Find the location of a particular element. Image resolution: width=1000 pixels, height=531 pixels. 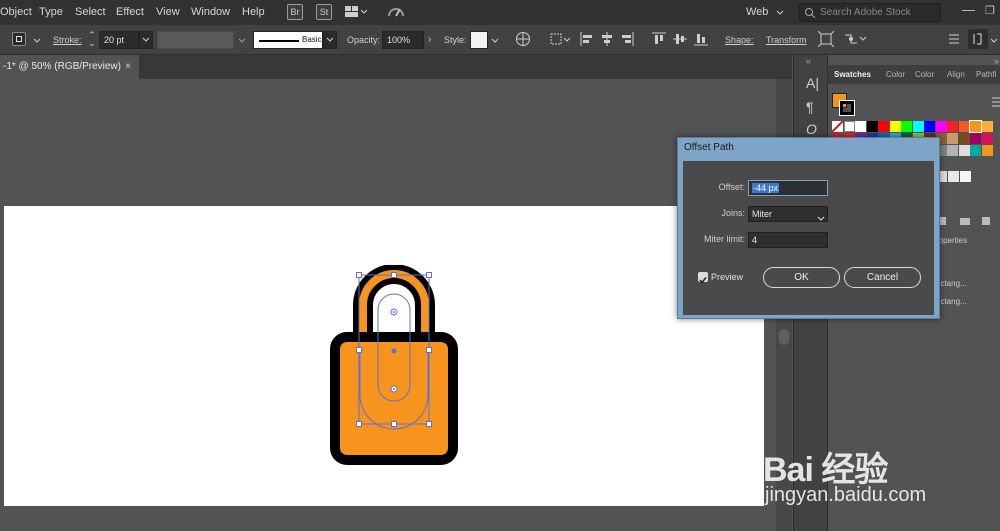

bridge-icon: Br is located at coordinates (295, 12).